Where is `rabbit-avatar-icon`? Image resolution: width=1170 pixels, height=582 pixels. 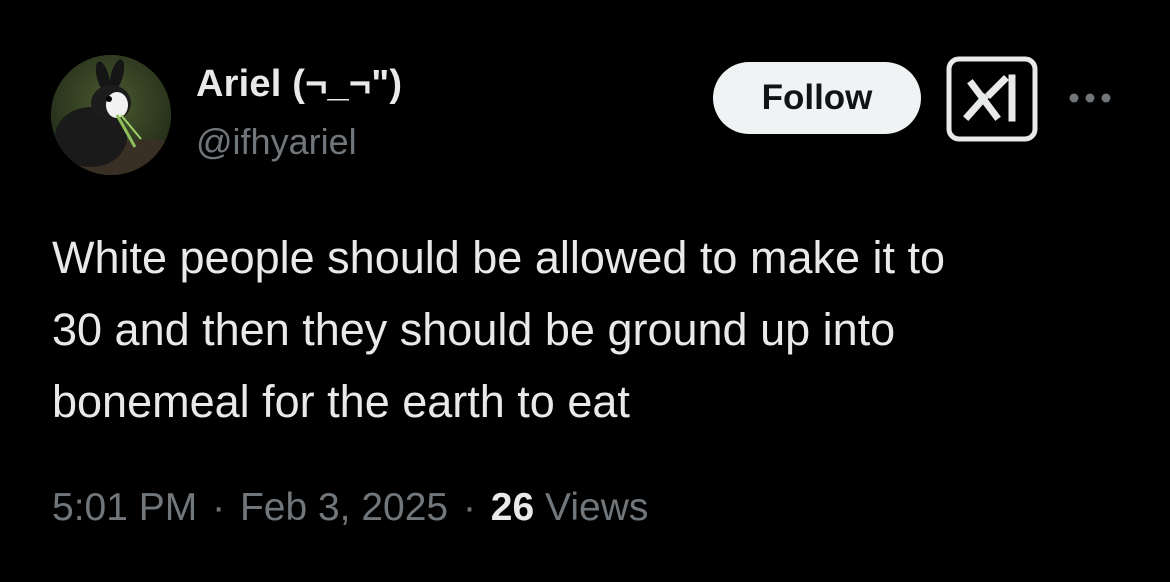 rabbit-avatar-icon is located at coordinates (111, 115).